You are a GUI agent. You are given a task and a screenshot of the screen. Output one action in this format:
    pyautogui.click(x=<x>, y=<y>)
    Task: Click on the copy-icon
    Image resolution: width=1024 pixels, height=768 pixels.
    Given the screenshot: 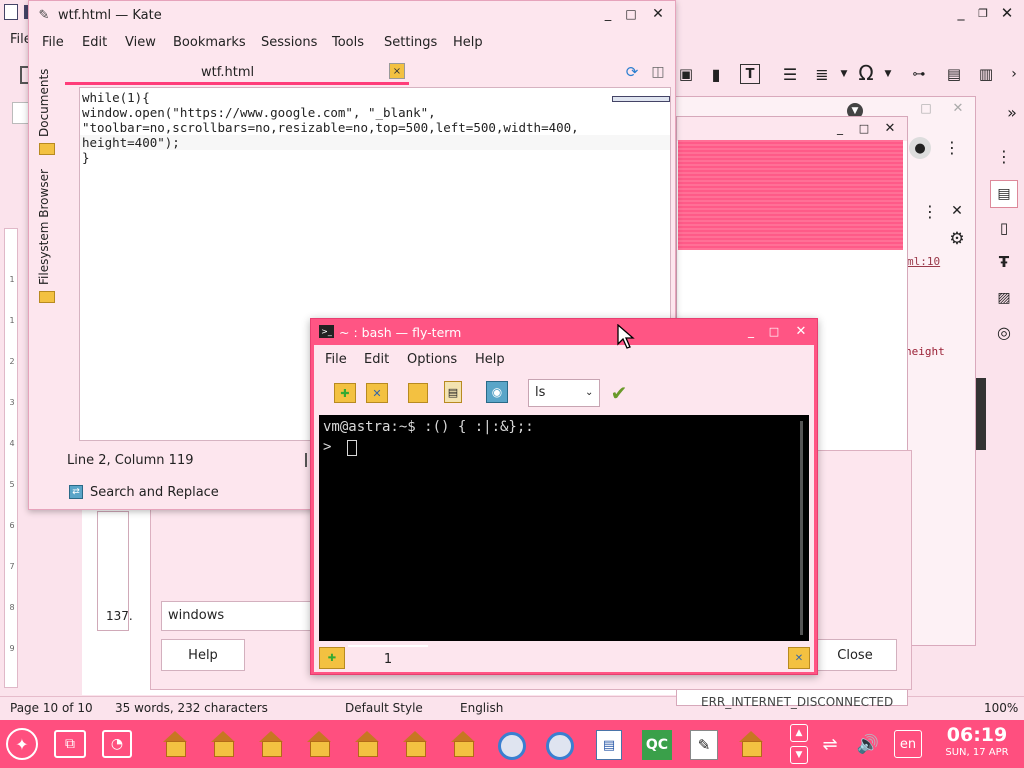 What is the action you would take?
    pyautogui.click(x=418, y=393)
    